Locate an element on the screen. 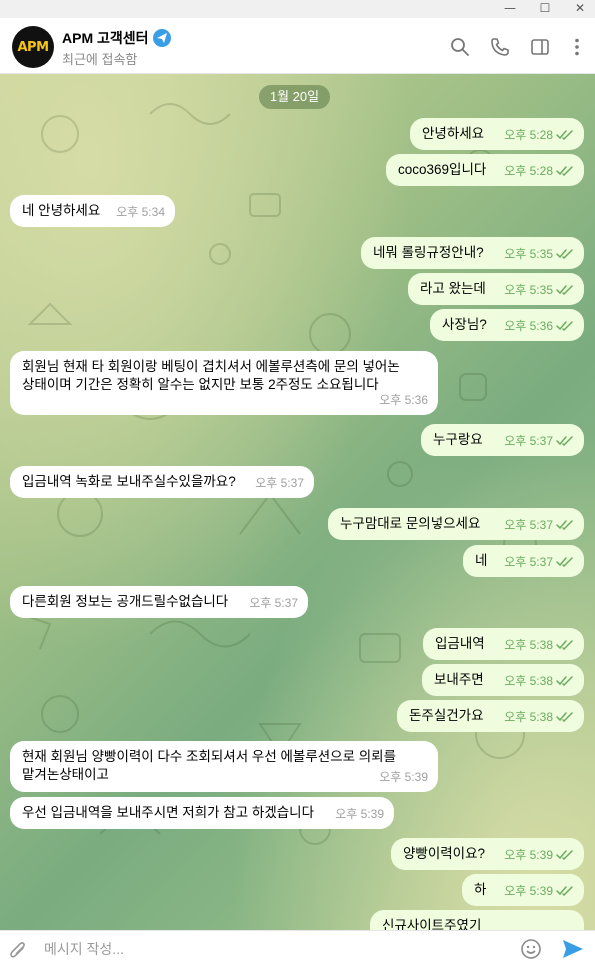 The image size is (595, 967). window-titlebar: — ☐ ✕ is located at coordinates (297, 9).